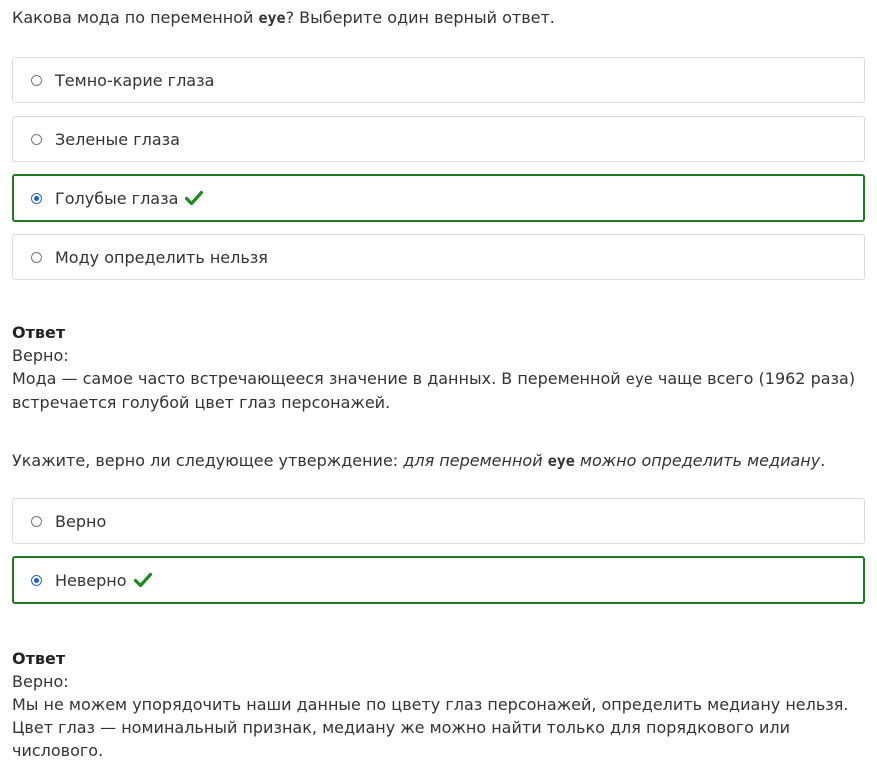 This screenshot has height=762, width=877. What do you see at coordinates (438, 198) in the screenshot?
I see `q1-option-3: Голубые глаза` at bounding box center [438, 198].